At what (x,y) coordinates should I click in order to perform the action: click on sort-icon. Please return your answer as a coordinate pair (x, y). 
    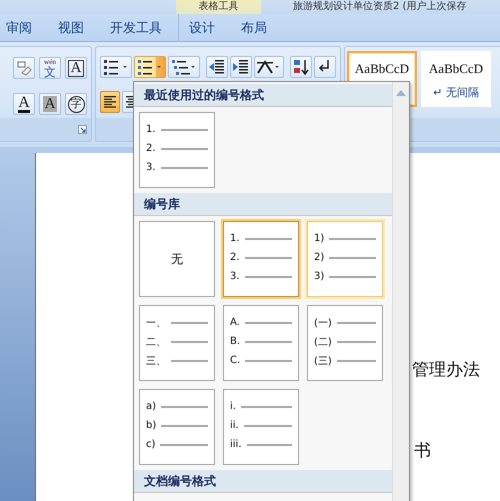
    Looking at the image, I should click on (301, 67).